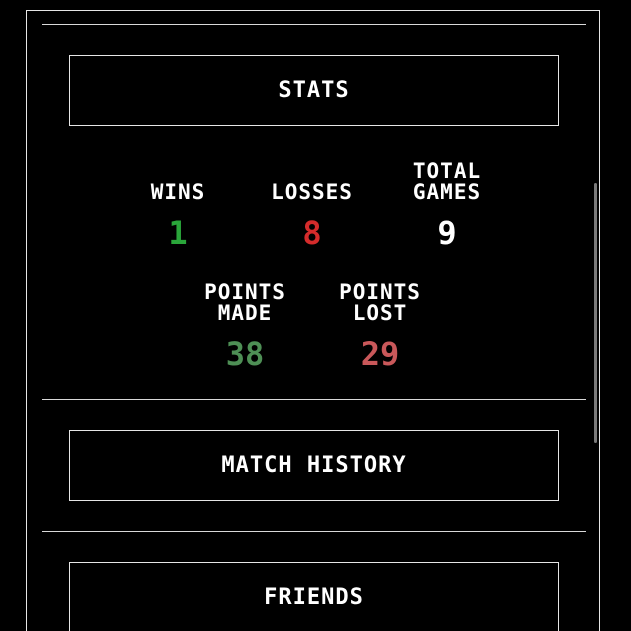  What do you see at coordinates (314, 531) in the screenshot?
I see `match-history-divider` at bounding box center [314, 531].